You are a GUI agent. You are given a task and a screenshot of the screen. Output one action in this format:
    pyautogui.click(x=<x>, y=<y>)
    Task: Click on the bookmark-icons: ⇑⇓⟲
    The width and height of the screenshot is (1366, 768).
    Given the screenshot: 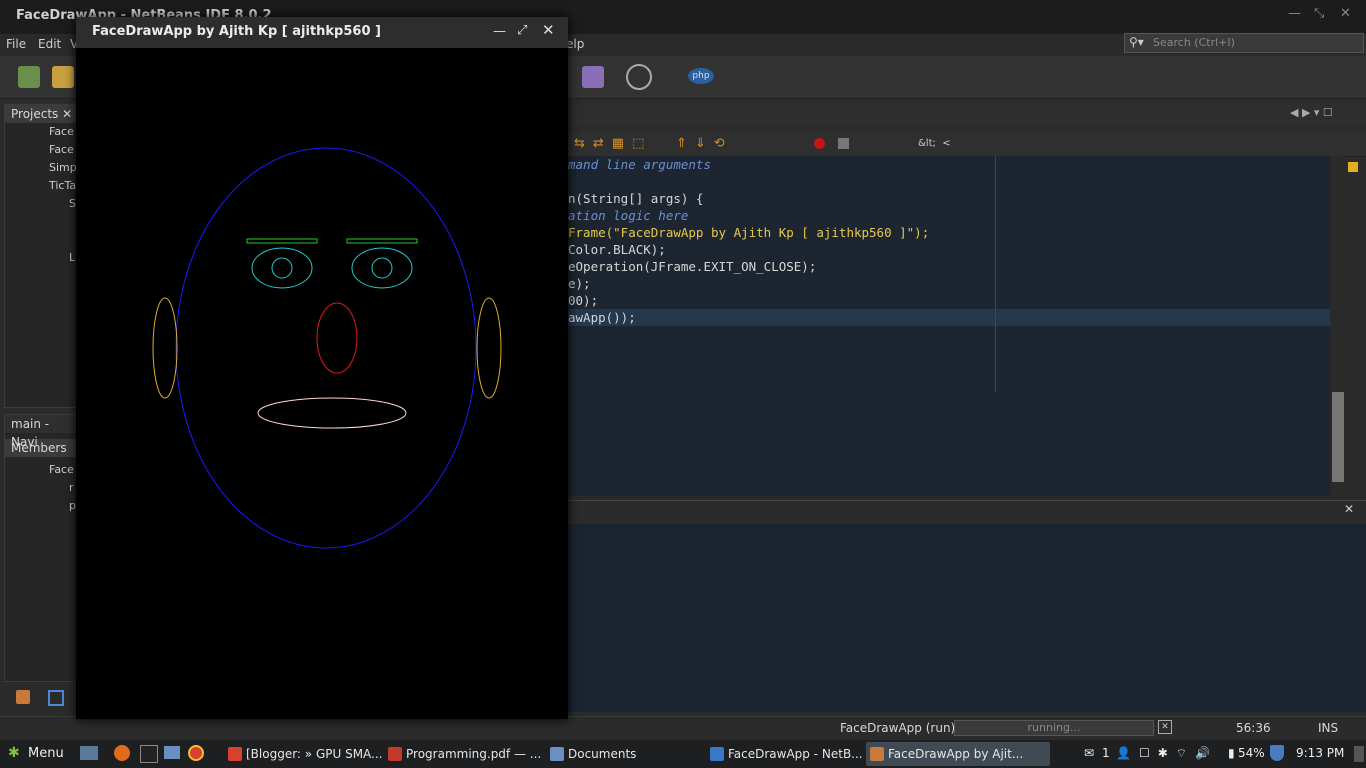 What is the action you would take?
    pyautogui.click(x=704, y=143)
    